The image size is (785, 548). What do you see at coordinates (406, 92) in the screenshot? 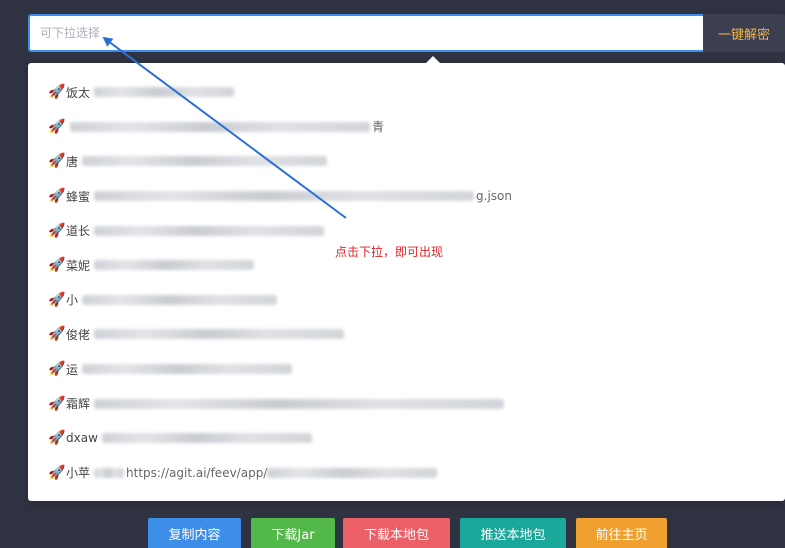
I see `list-item: 🚀 饭太` at bounding box center [406, 92].